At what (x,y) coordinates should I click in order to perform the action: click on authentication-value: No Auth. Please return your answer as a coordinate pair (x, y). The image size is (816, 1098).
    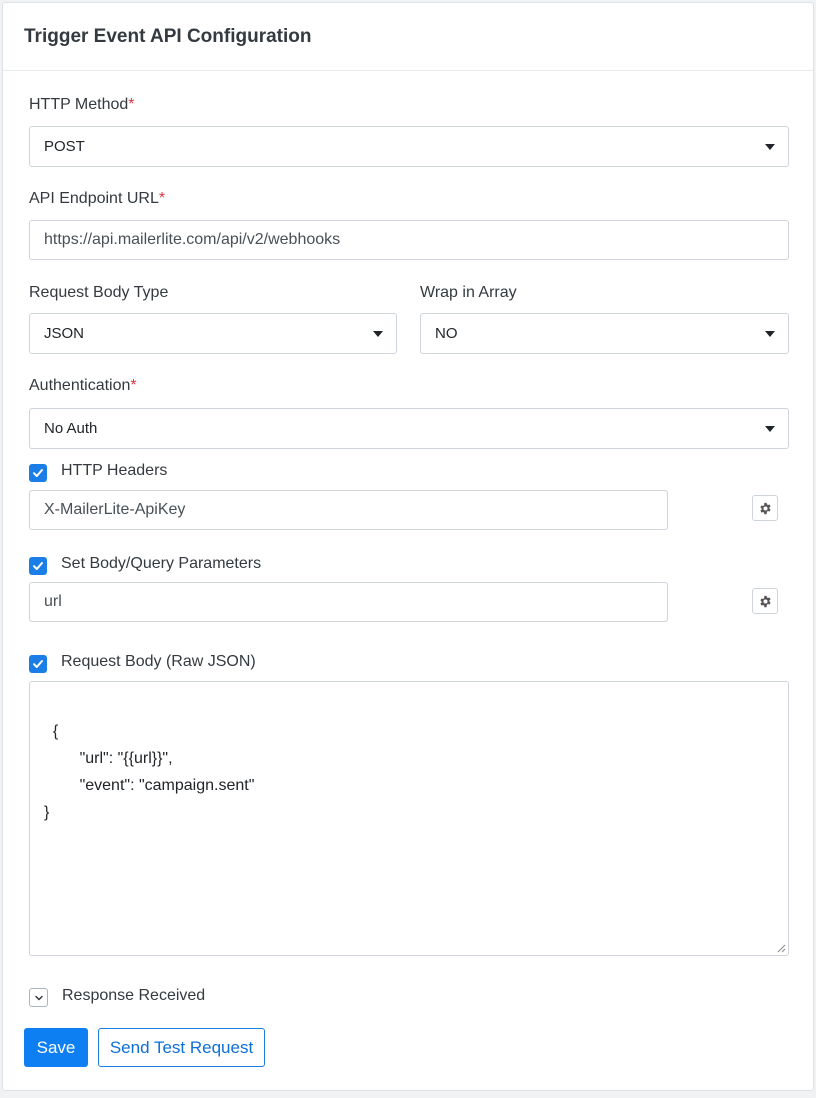
    Looking at the image, I should click on (71, 428).